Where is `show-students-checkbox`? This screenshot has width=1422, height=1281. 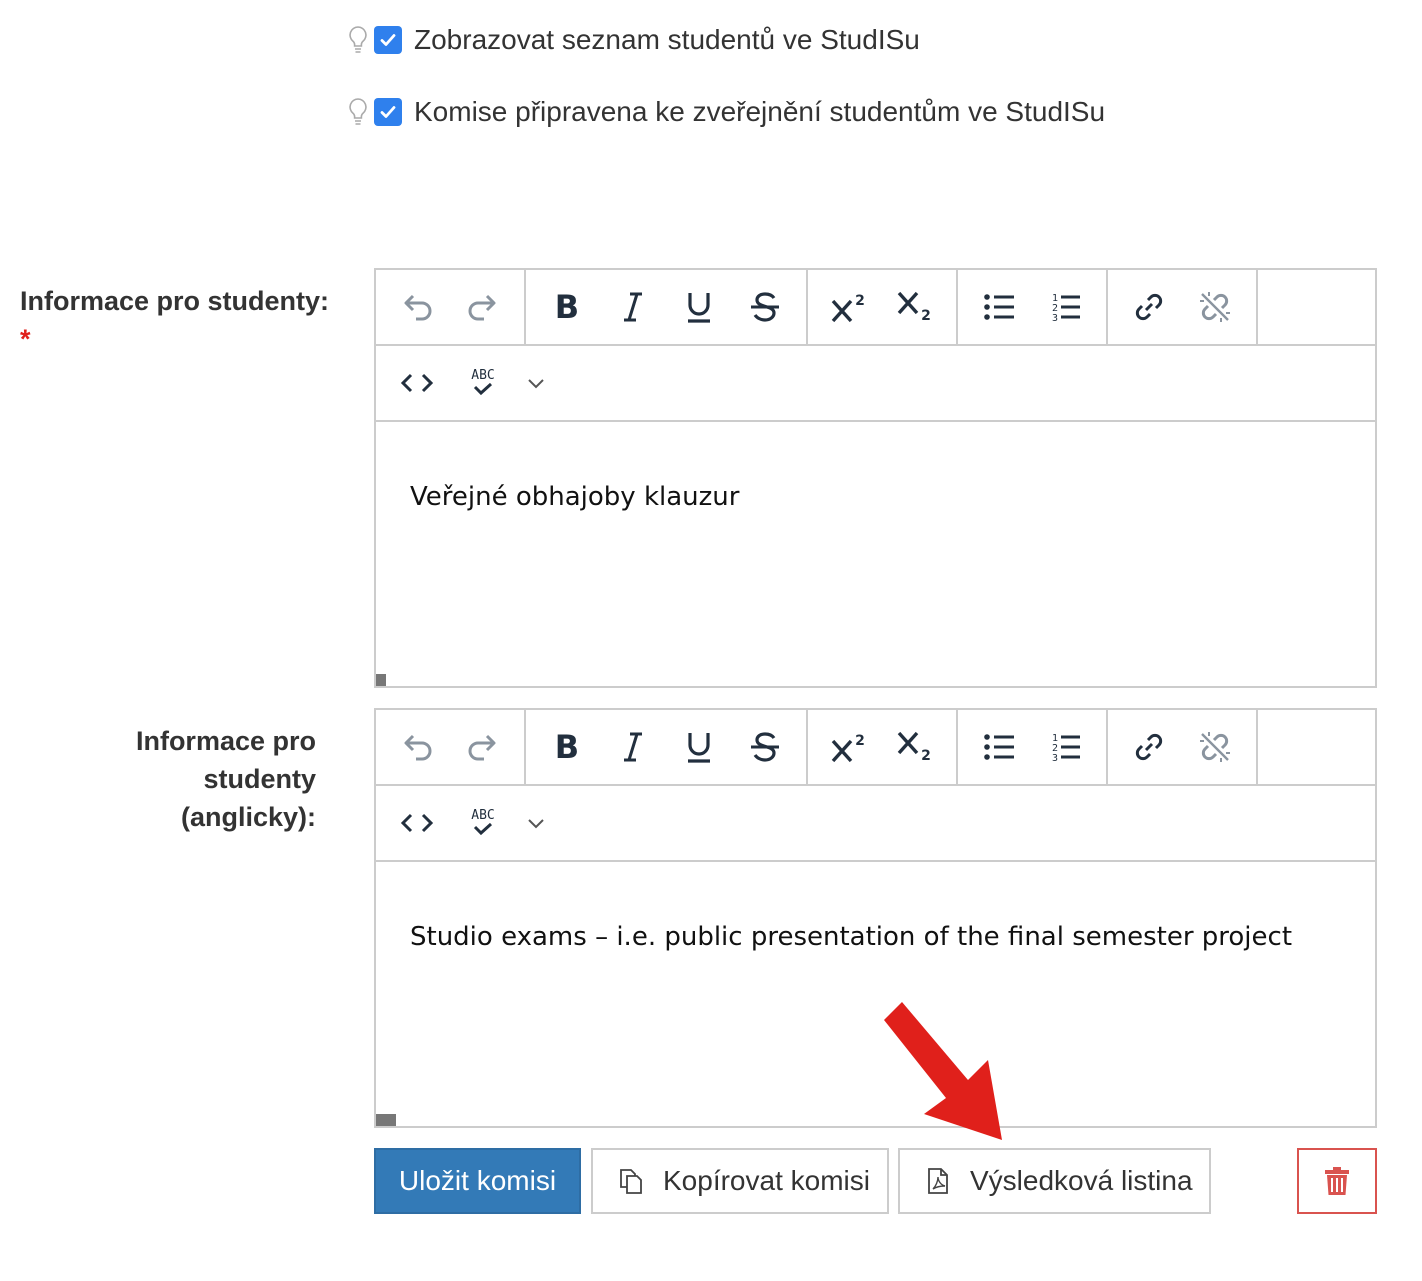 show-students-checkbox is located at coordinates (388, 40).